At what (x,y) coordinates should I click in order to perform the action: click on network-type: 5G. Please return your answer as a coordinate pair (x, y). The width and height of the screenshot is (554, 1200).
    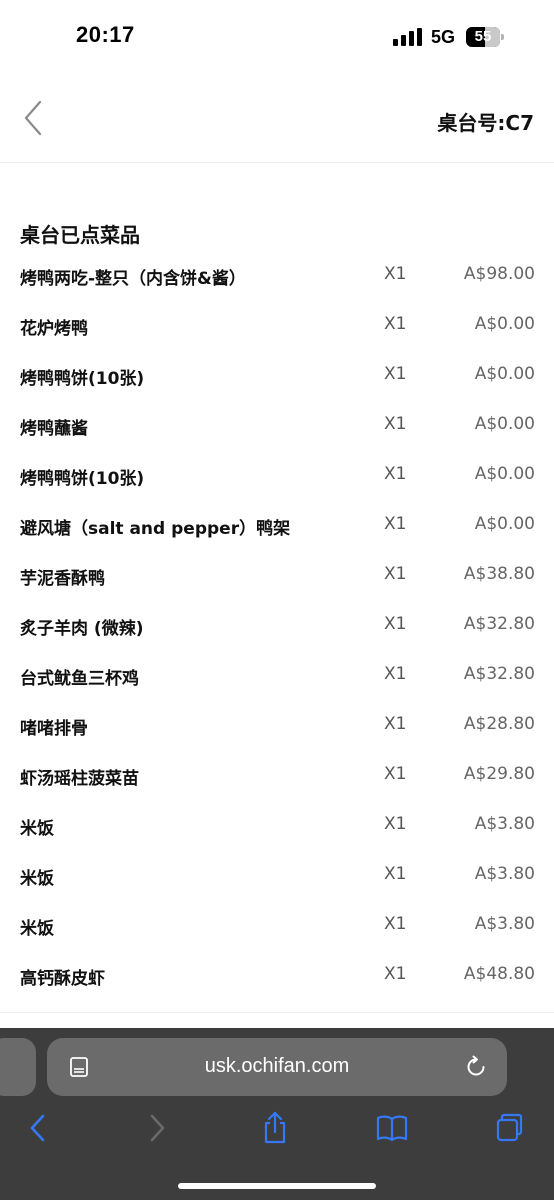
    Looking at the image, I should click on (443, 37).